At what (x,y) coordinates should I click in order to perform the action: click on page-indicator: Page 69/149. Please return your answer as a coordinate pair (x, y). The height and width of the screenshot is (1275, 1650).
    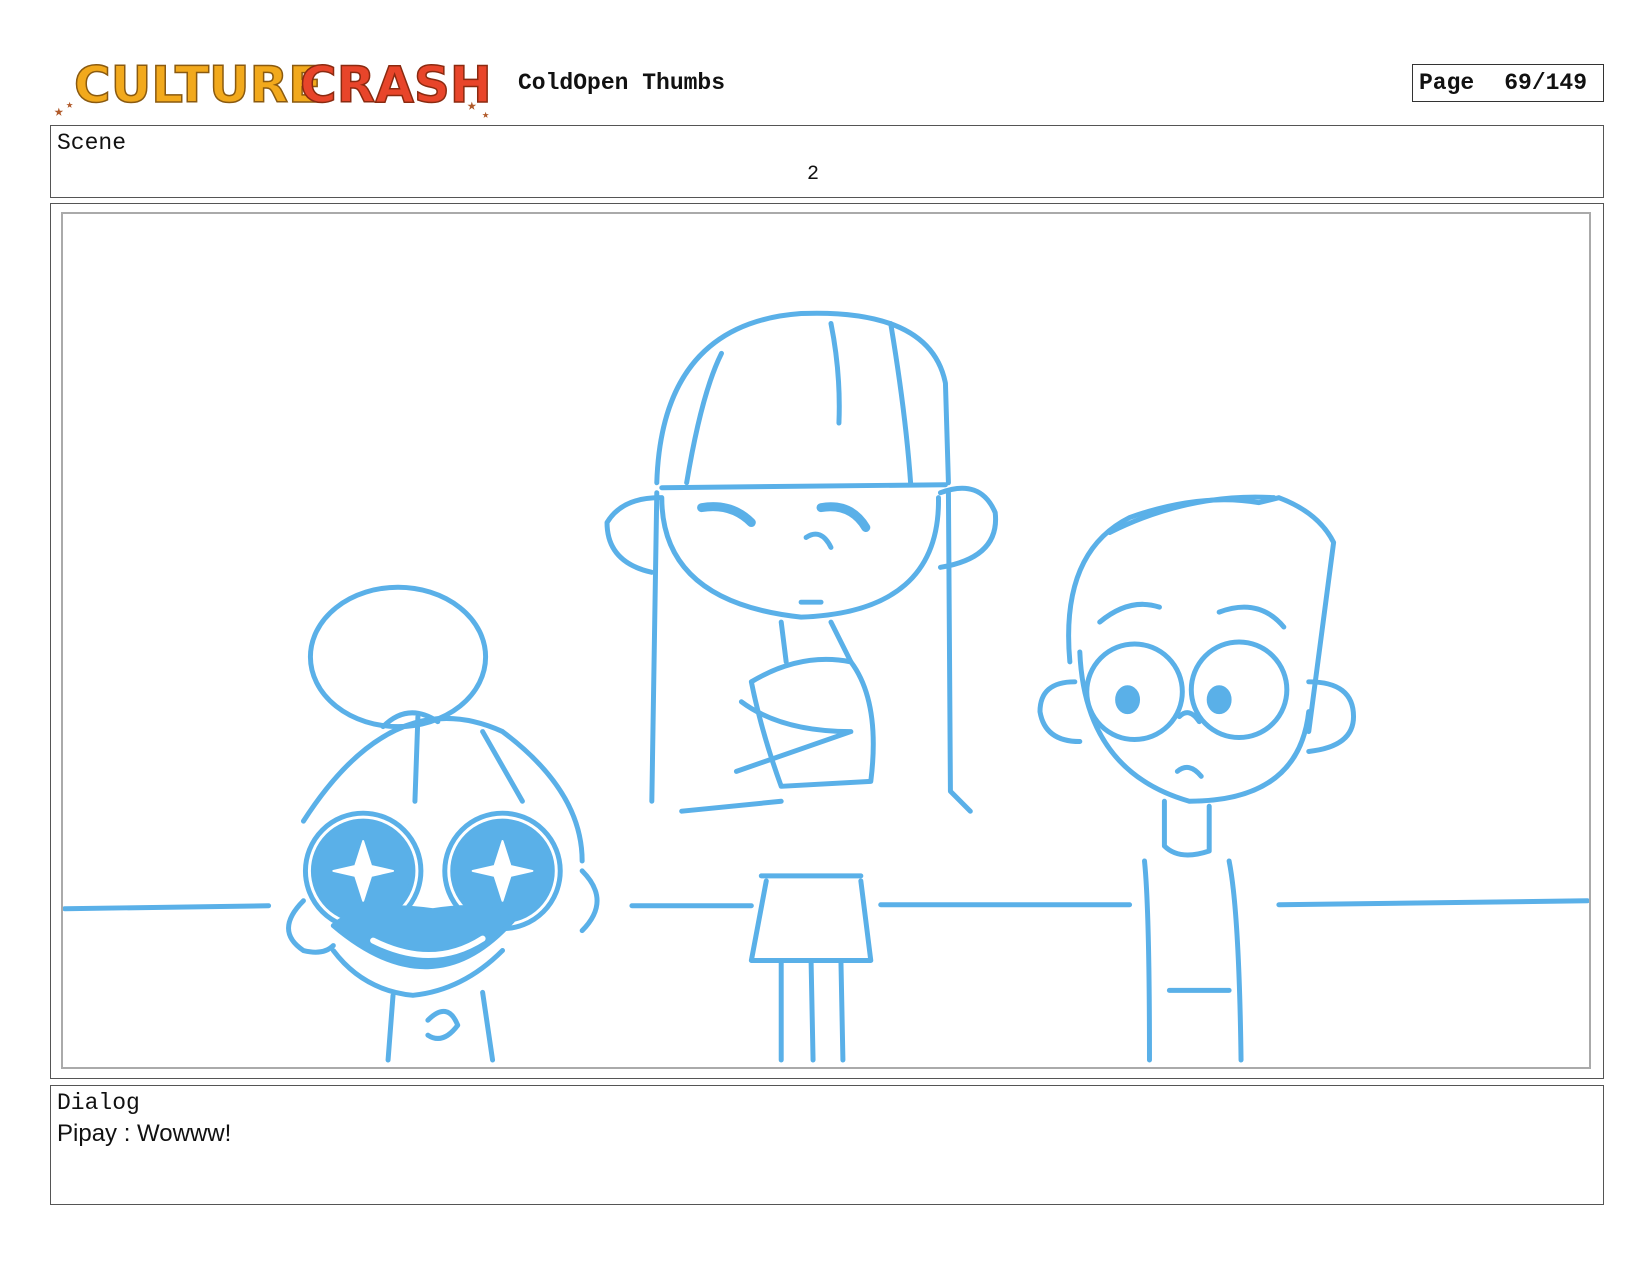
    Looking at the image, I should click on (1508, 83).